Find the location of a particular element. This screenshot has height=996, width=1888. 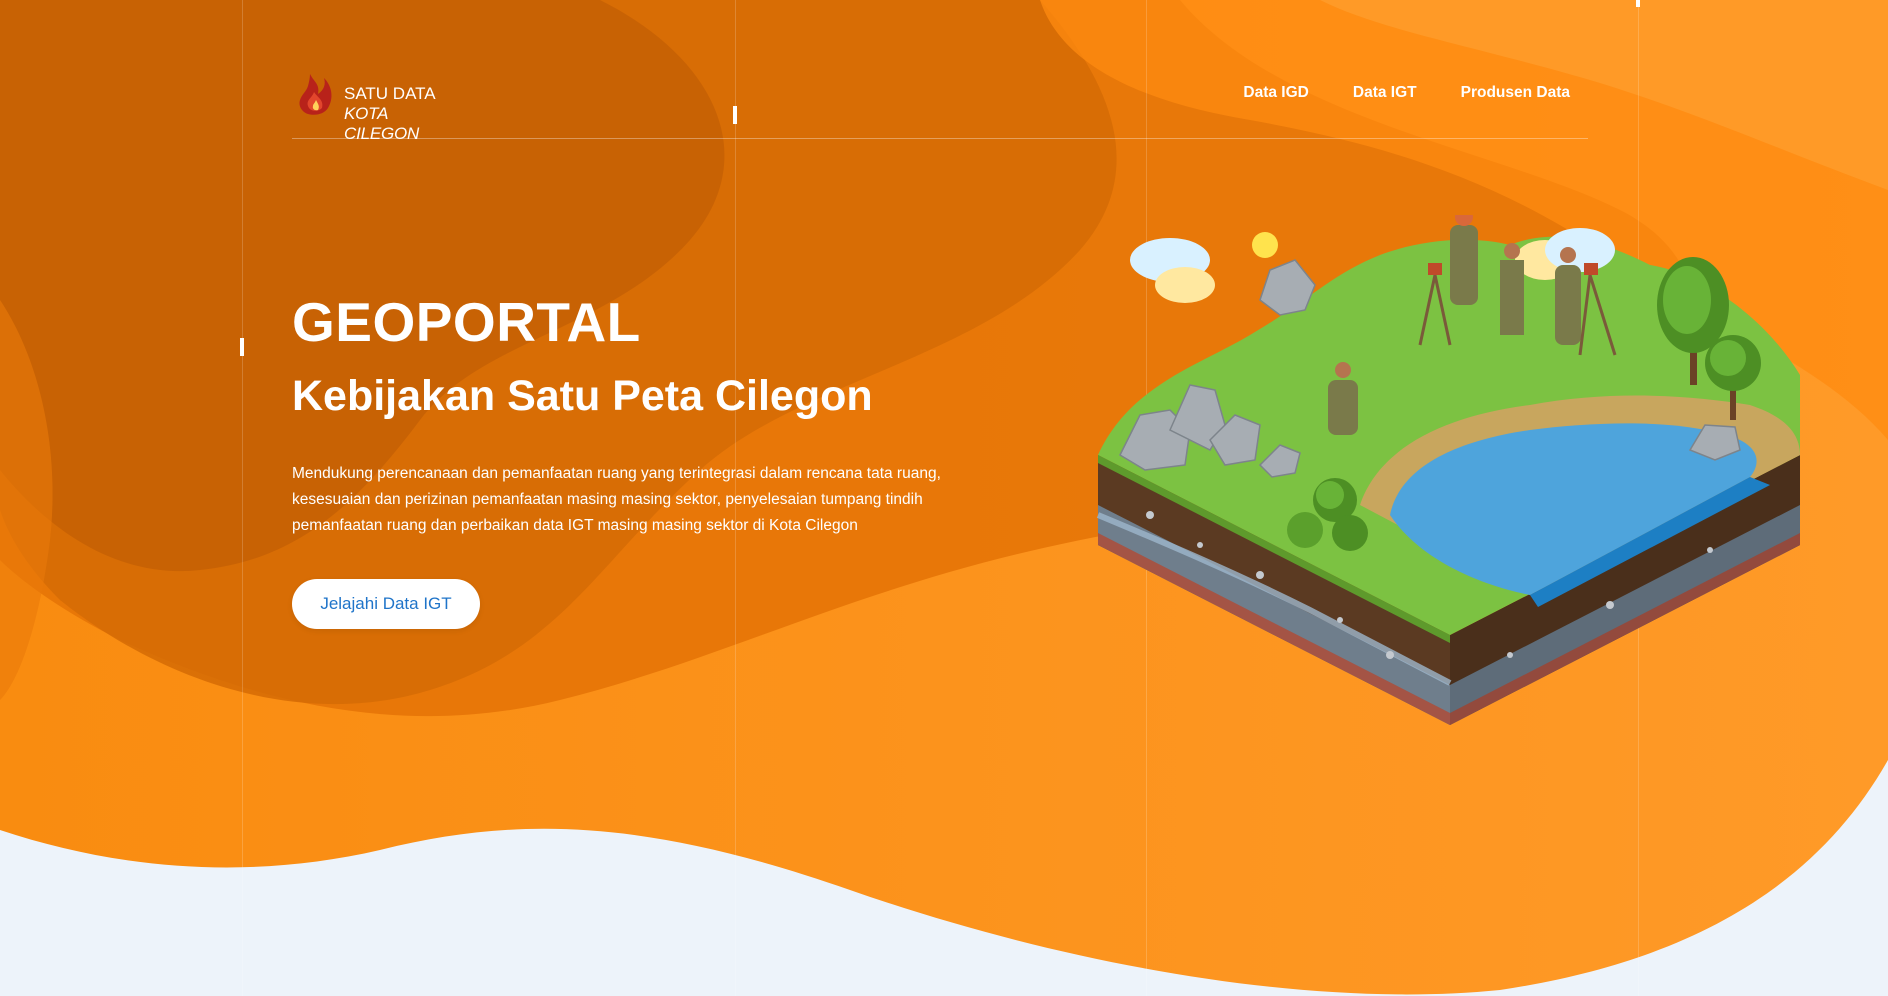

nav-menu: Data IGD Data IGT Produsen Data is located at coordinates (1406, 93).